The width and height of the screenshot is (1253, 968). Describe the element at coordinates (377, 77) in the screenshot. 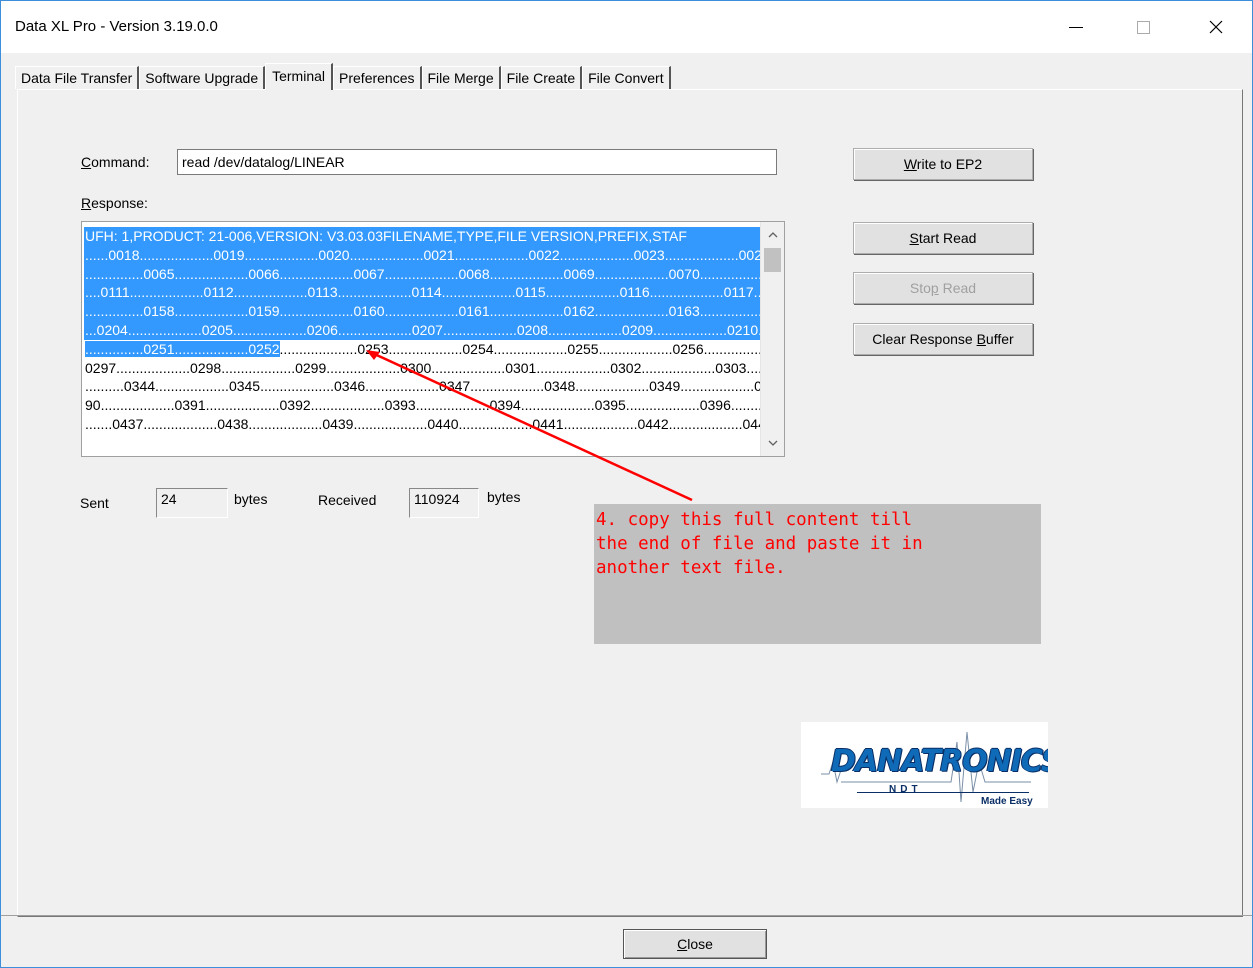

I see `tab-preferences: Preferences` at that location.